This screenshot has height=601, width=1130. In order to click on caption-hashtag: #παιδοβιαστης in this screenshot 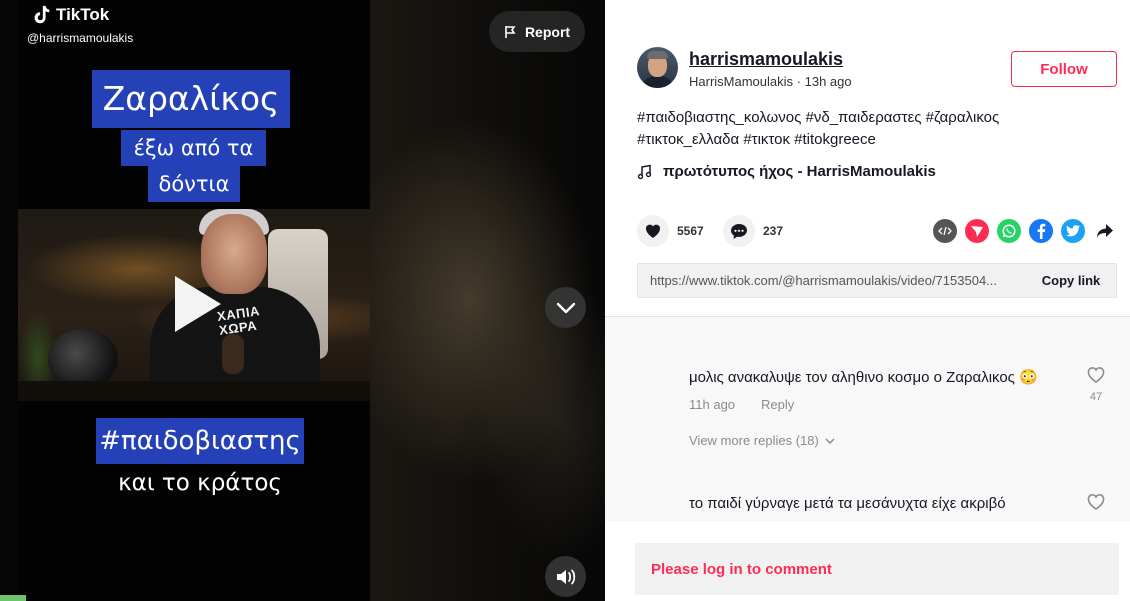, I will do `click(200, 441)`.